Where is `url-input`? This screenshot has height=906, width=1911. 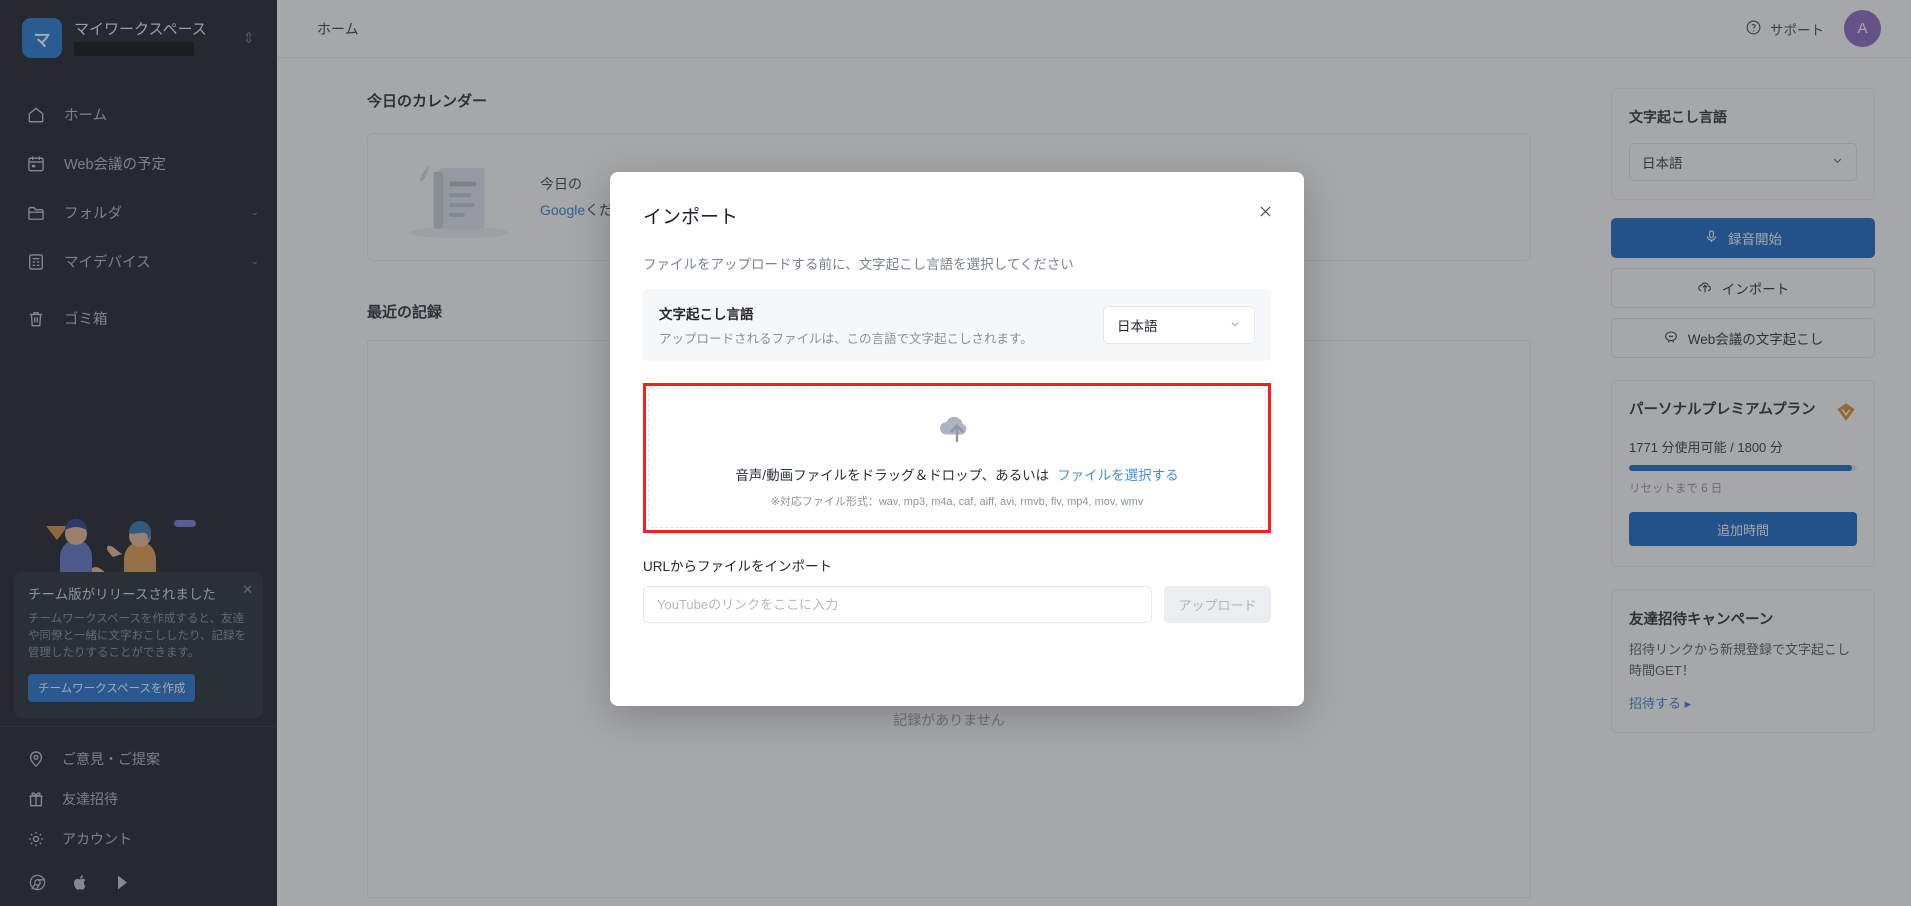
url-input is located at coordinates (897, 604).